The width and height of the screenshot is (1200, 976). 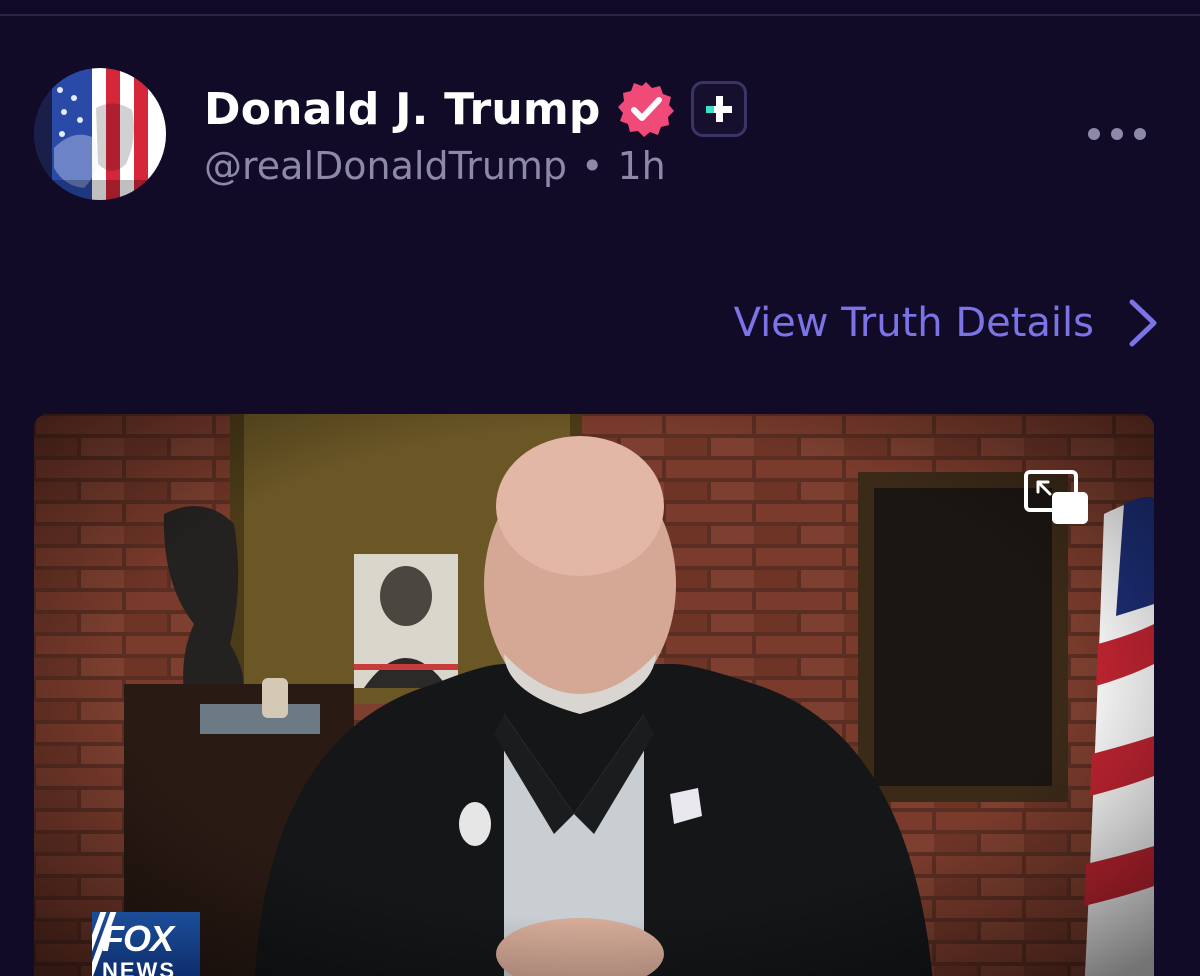 I want to click on author-handle: @realDonaldTrump, so click(x=385, y=166).